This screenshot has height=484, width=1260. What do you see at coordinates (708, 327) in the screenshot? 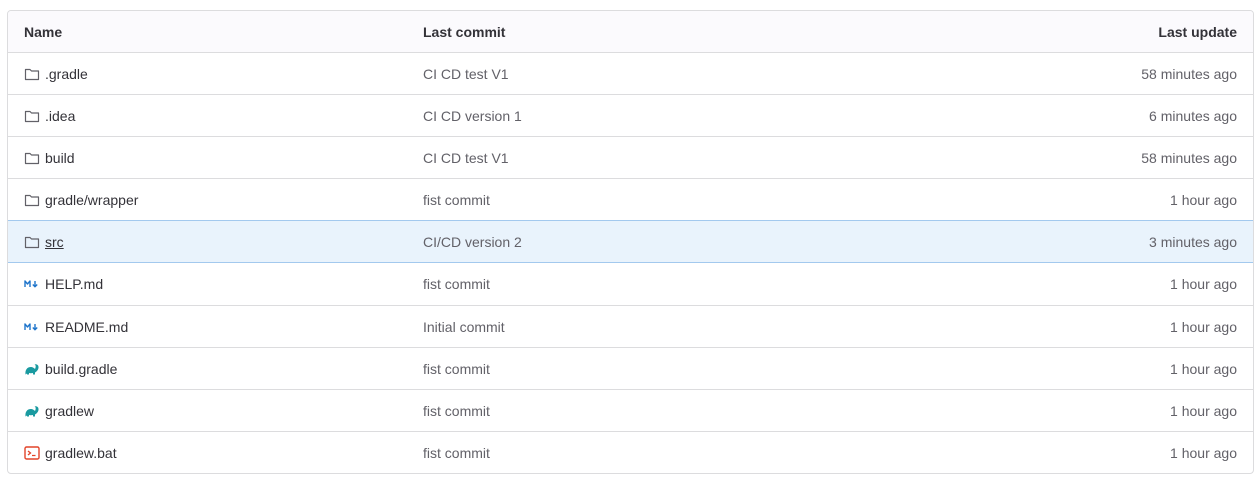
I see `commit-message-link: Initial commit` at bounding box center [708, 327].